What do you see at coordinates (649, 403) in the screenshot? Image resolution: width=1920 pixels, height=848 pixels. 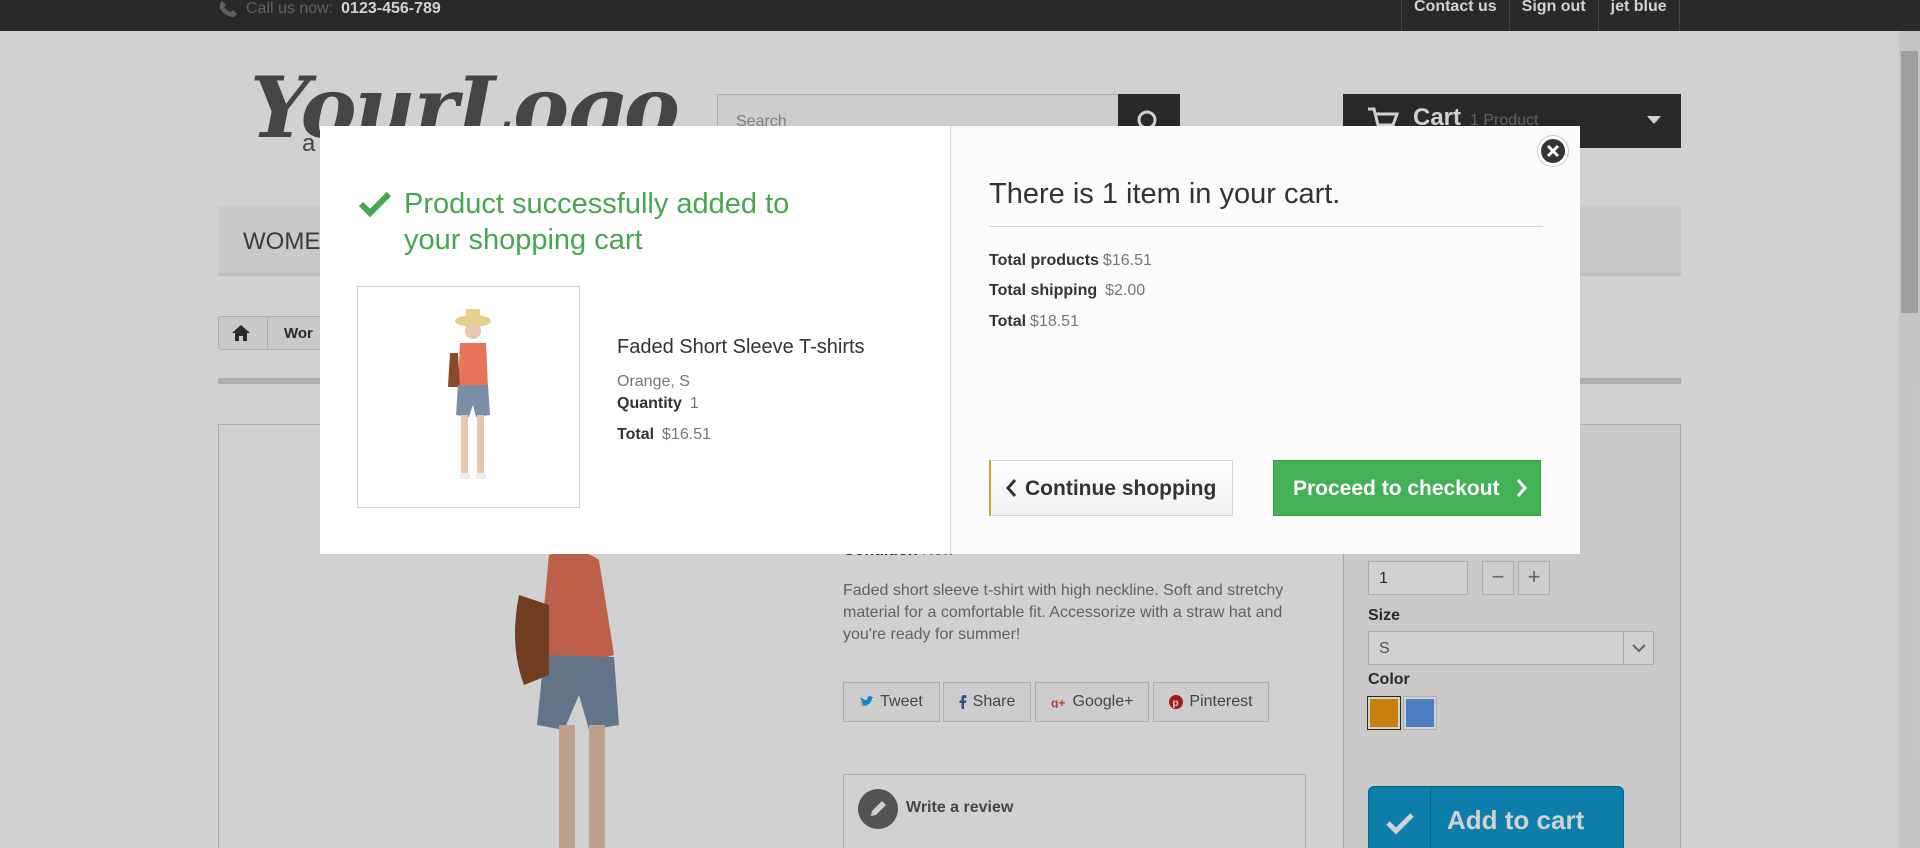 I see `modal-quantity-label: Quantity` at bounding box center [649, 403].